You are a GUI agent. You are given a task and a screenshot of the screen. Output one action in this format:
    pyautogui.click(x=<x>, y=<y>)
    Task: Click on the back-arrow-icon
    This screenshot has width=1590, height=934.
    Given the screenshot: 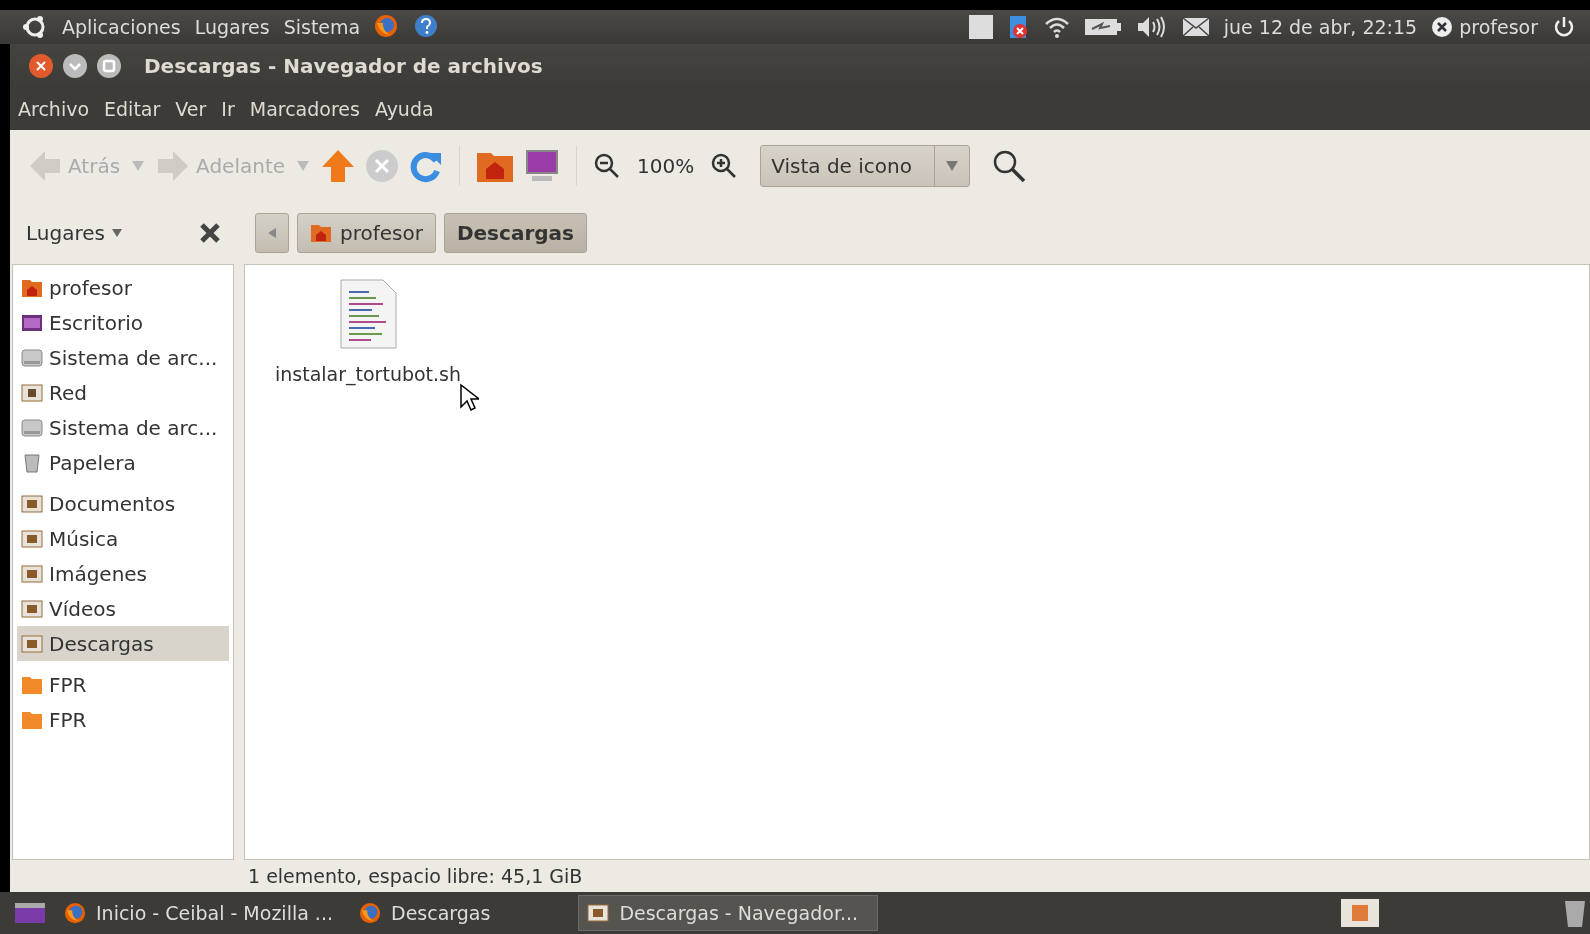 What is the action you would take?
    pyautogui.click(x=45, y=166)
    